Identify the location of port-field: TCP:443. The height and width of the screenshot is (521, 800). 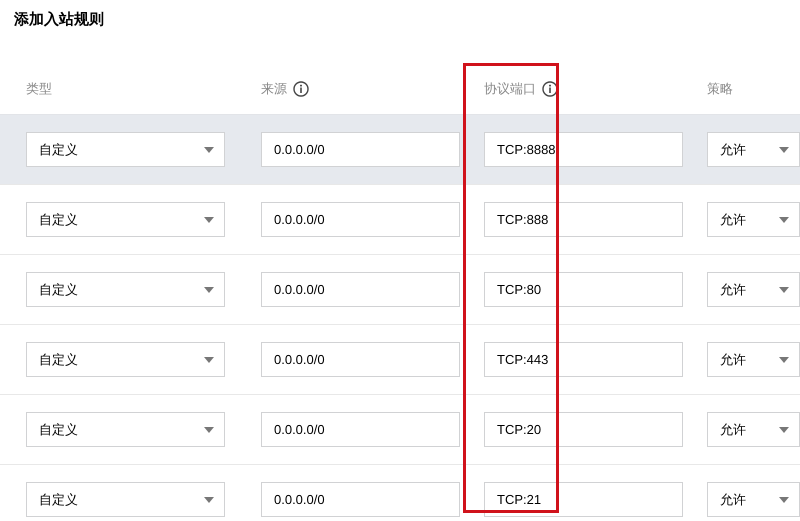
(583, 359).